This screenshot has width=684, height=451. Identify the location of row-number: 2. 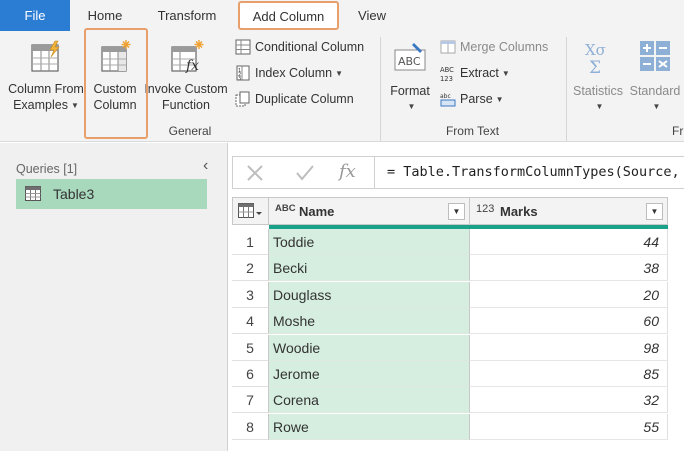
(250, 268).